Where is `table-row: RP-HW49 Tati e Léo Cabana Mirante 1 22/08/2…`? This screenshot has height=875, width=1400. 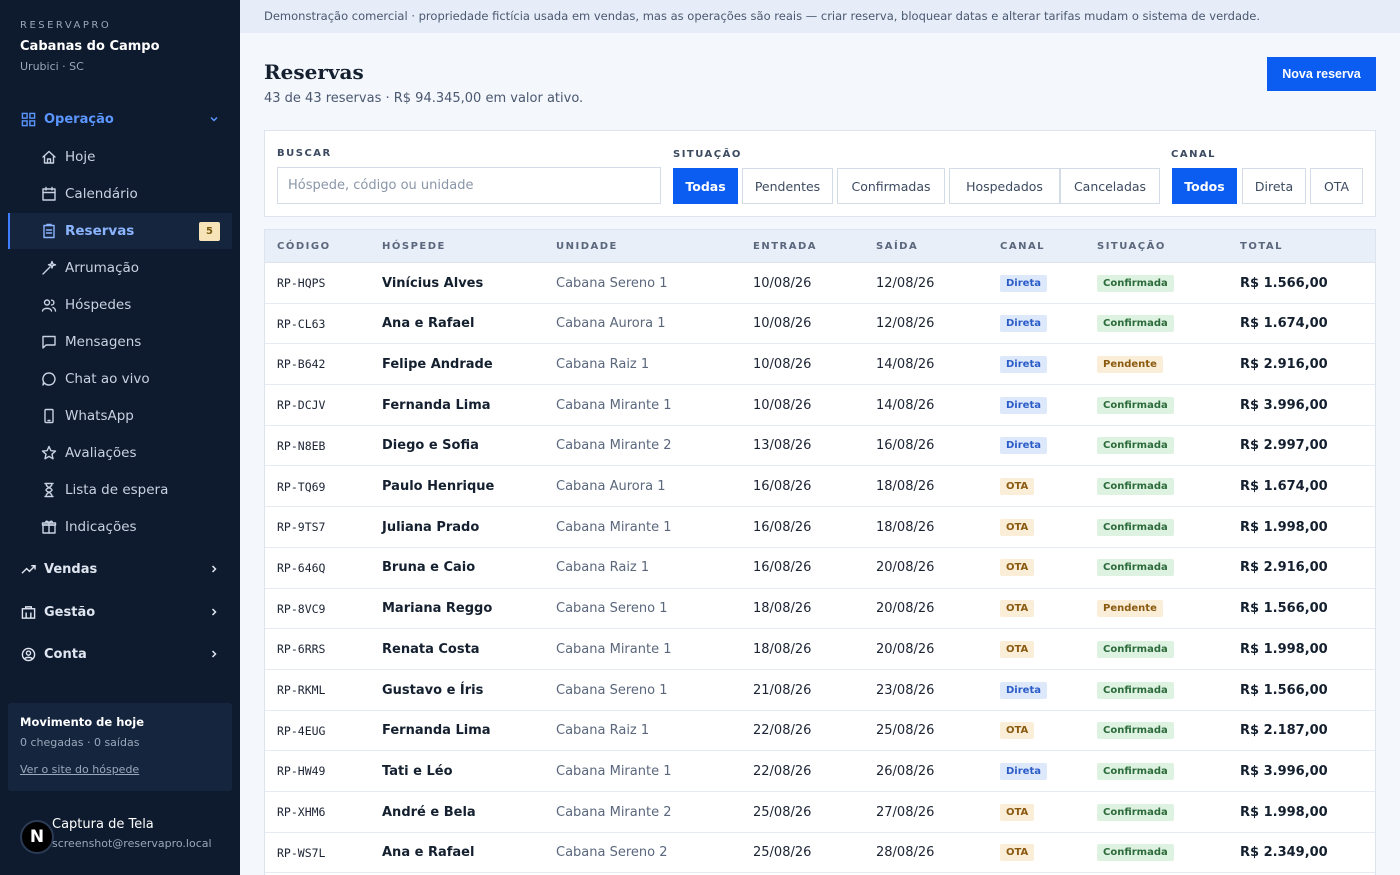
table-row: RP-HW49 Tati e Léo Cabana Mirante 1 22/08/2… is located at coordinates (820, 772).